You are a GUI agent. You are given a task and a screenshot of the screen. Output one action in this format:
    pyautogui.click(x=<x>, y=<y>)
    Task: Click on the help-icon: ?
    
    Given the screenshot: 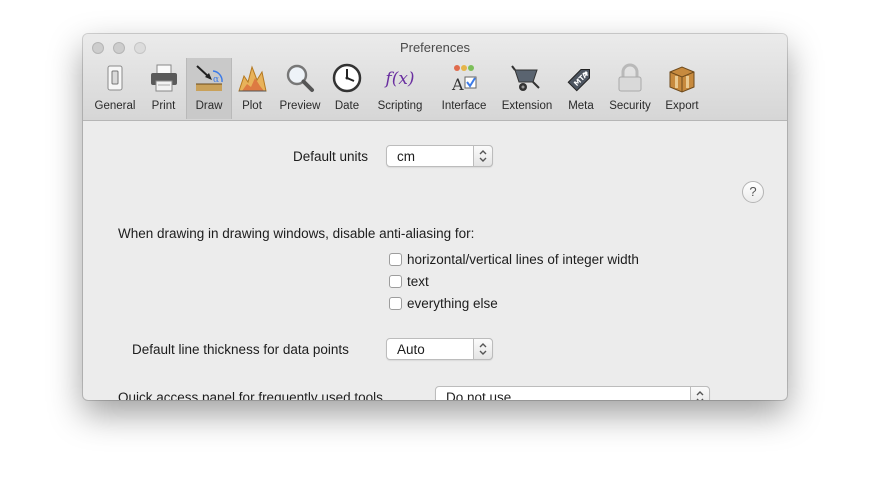 What is the action you would take?
    pyautogui.click(x=753, y=191)
    